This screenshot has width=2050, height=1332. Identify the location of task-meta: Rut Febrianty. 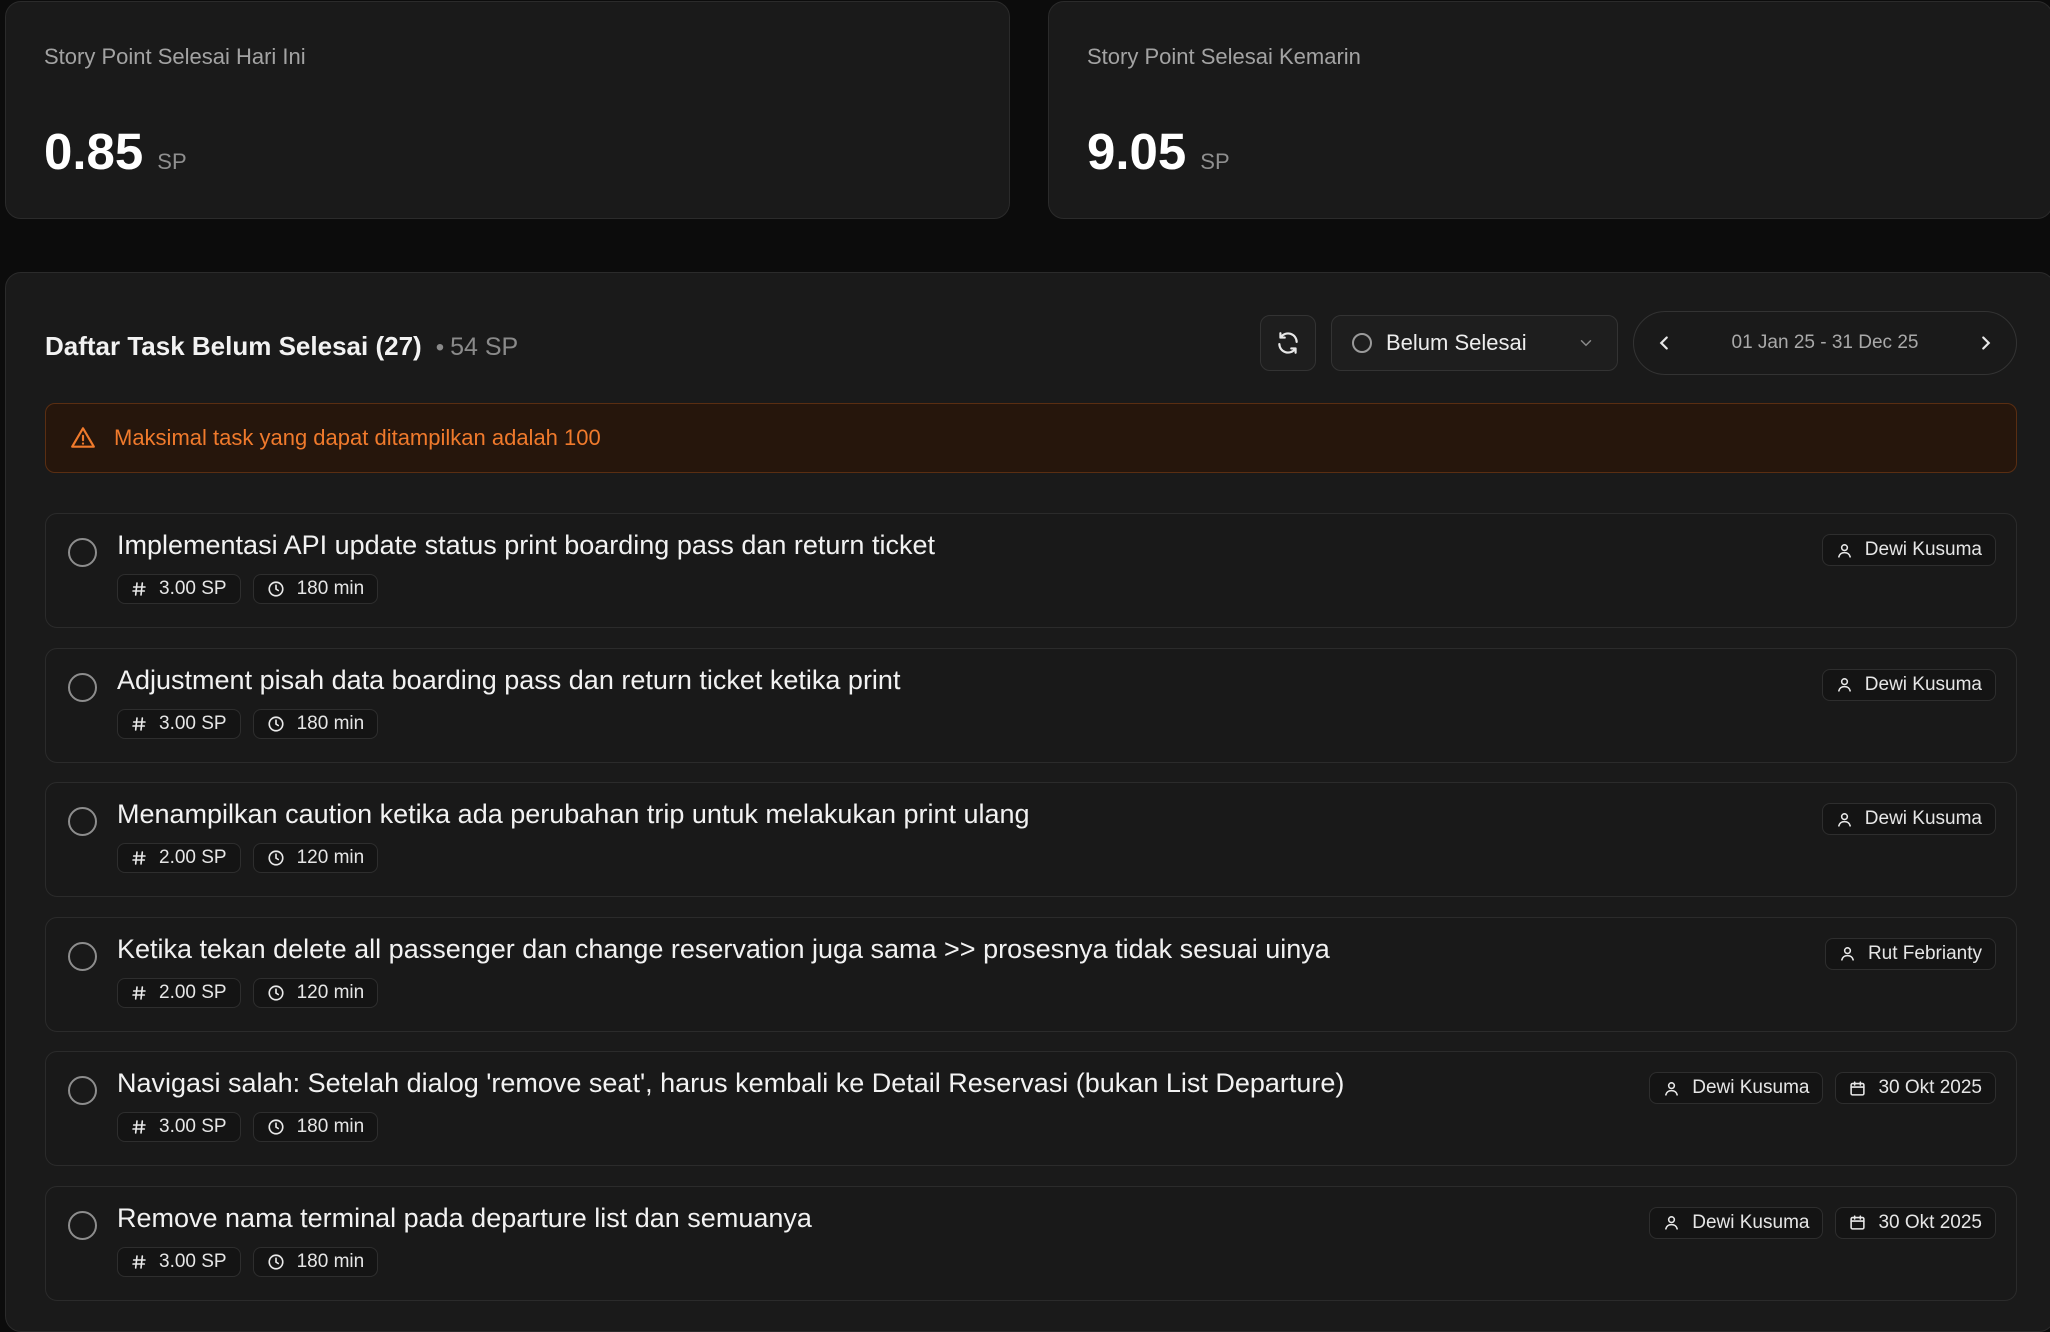
(1910, 953).